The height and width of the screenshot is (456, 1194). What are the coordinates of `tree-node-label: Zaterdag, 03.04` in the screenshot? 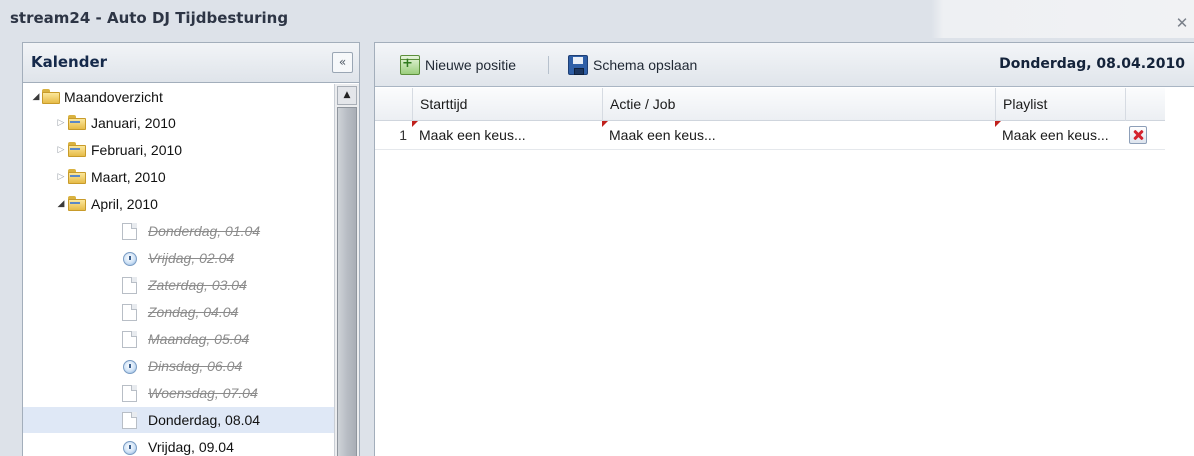 It's located at (197, 285).